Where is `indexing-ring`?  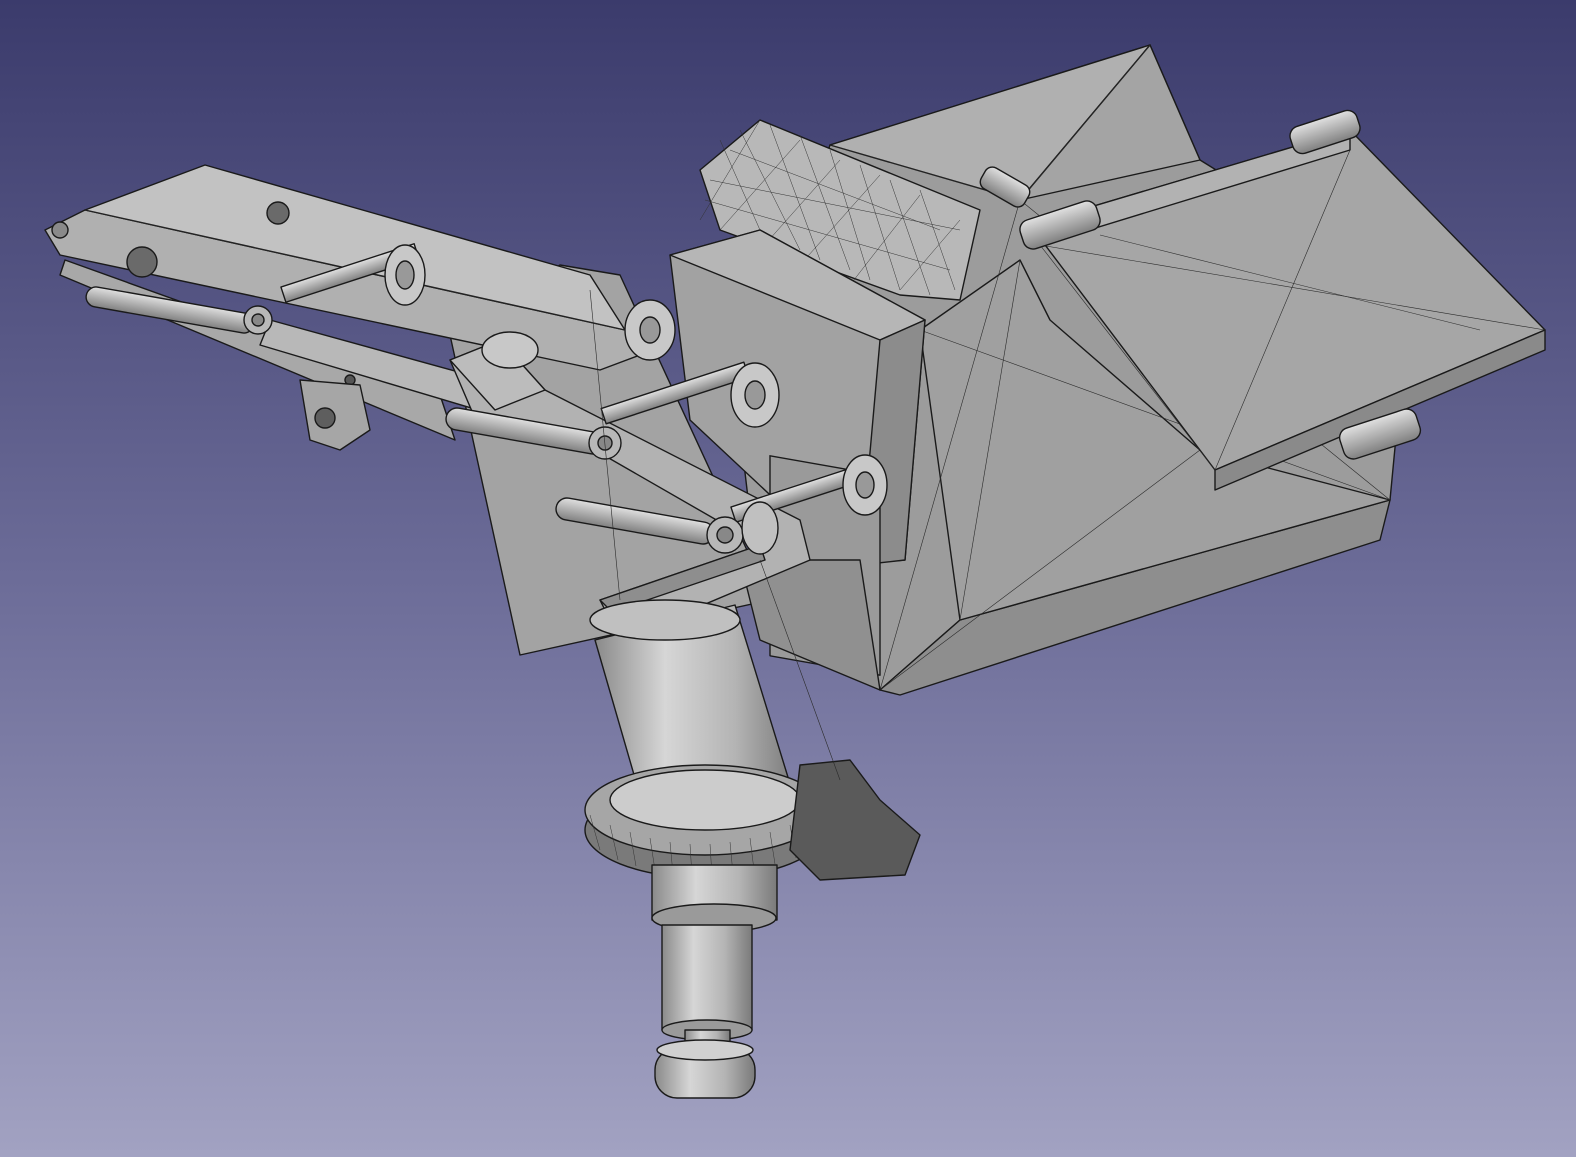 indexing-ring is located at coordinates (752, 820).